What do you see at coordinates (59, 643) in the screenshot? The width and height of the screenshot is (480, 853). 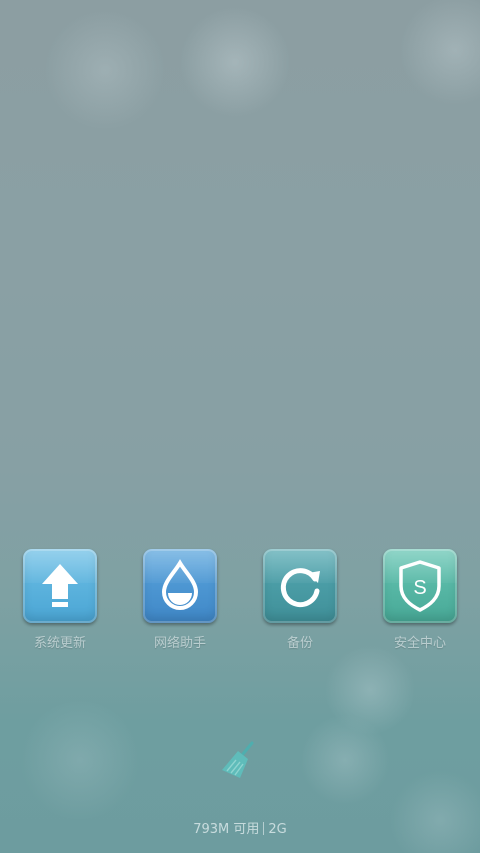 I see `app-label: 系统更新` at bounding box center [59, 643].